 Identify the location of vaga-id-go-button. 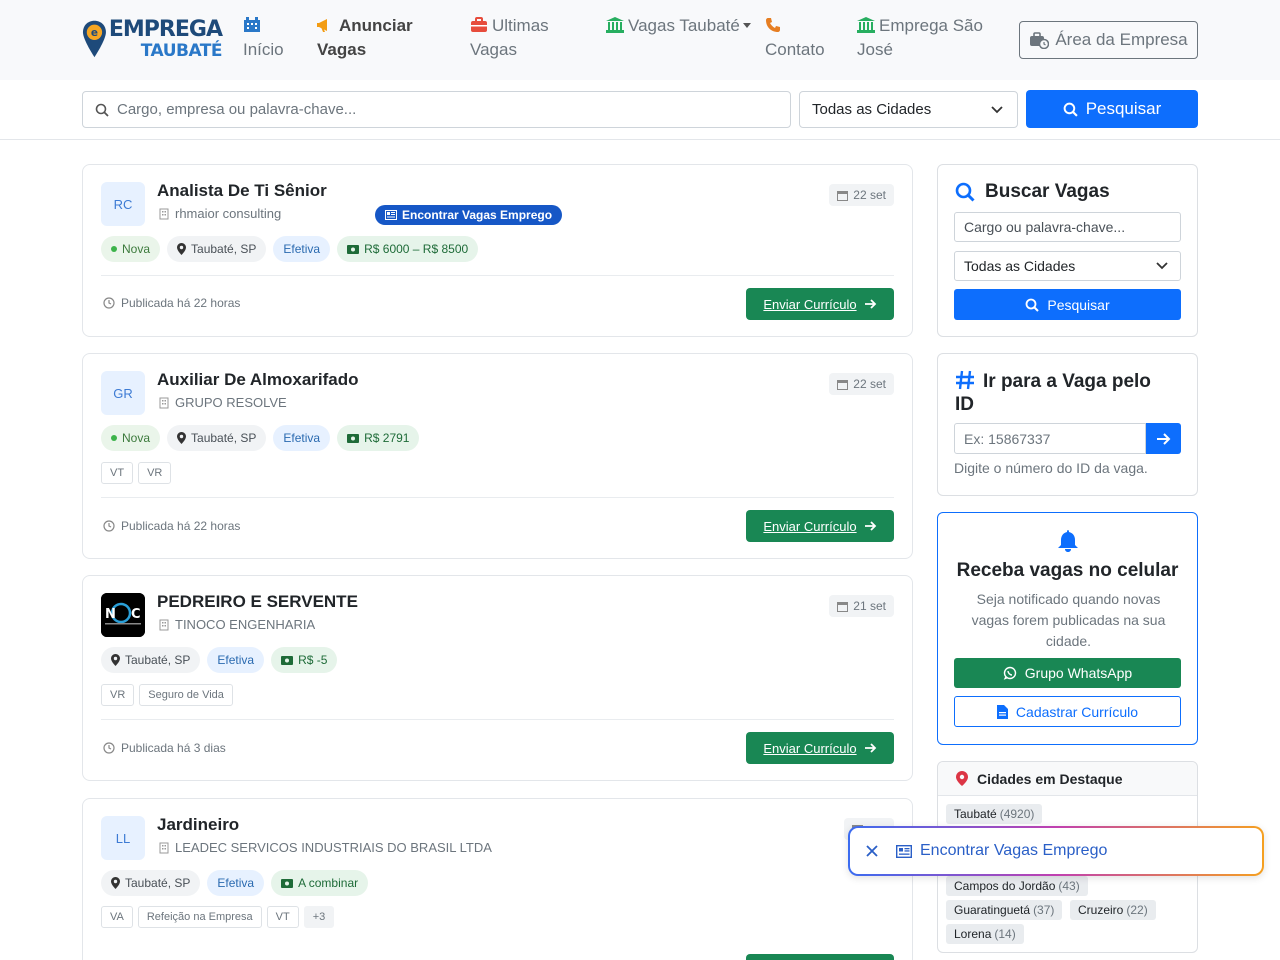
(1163, 438).